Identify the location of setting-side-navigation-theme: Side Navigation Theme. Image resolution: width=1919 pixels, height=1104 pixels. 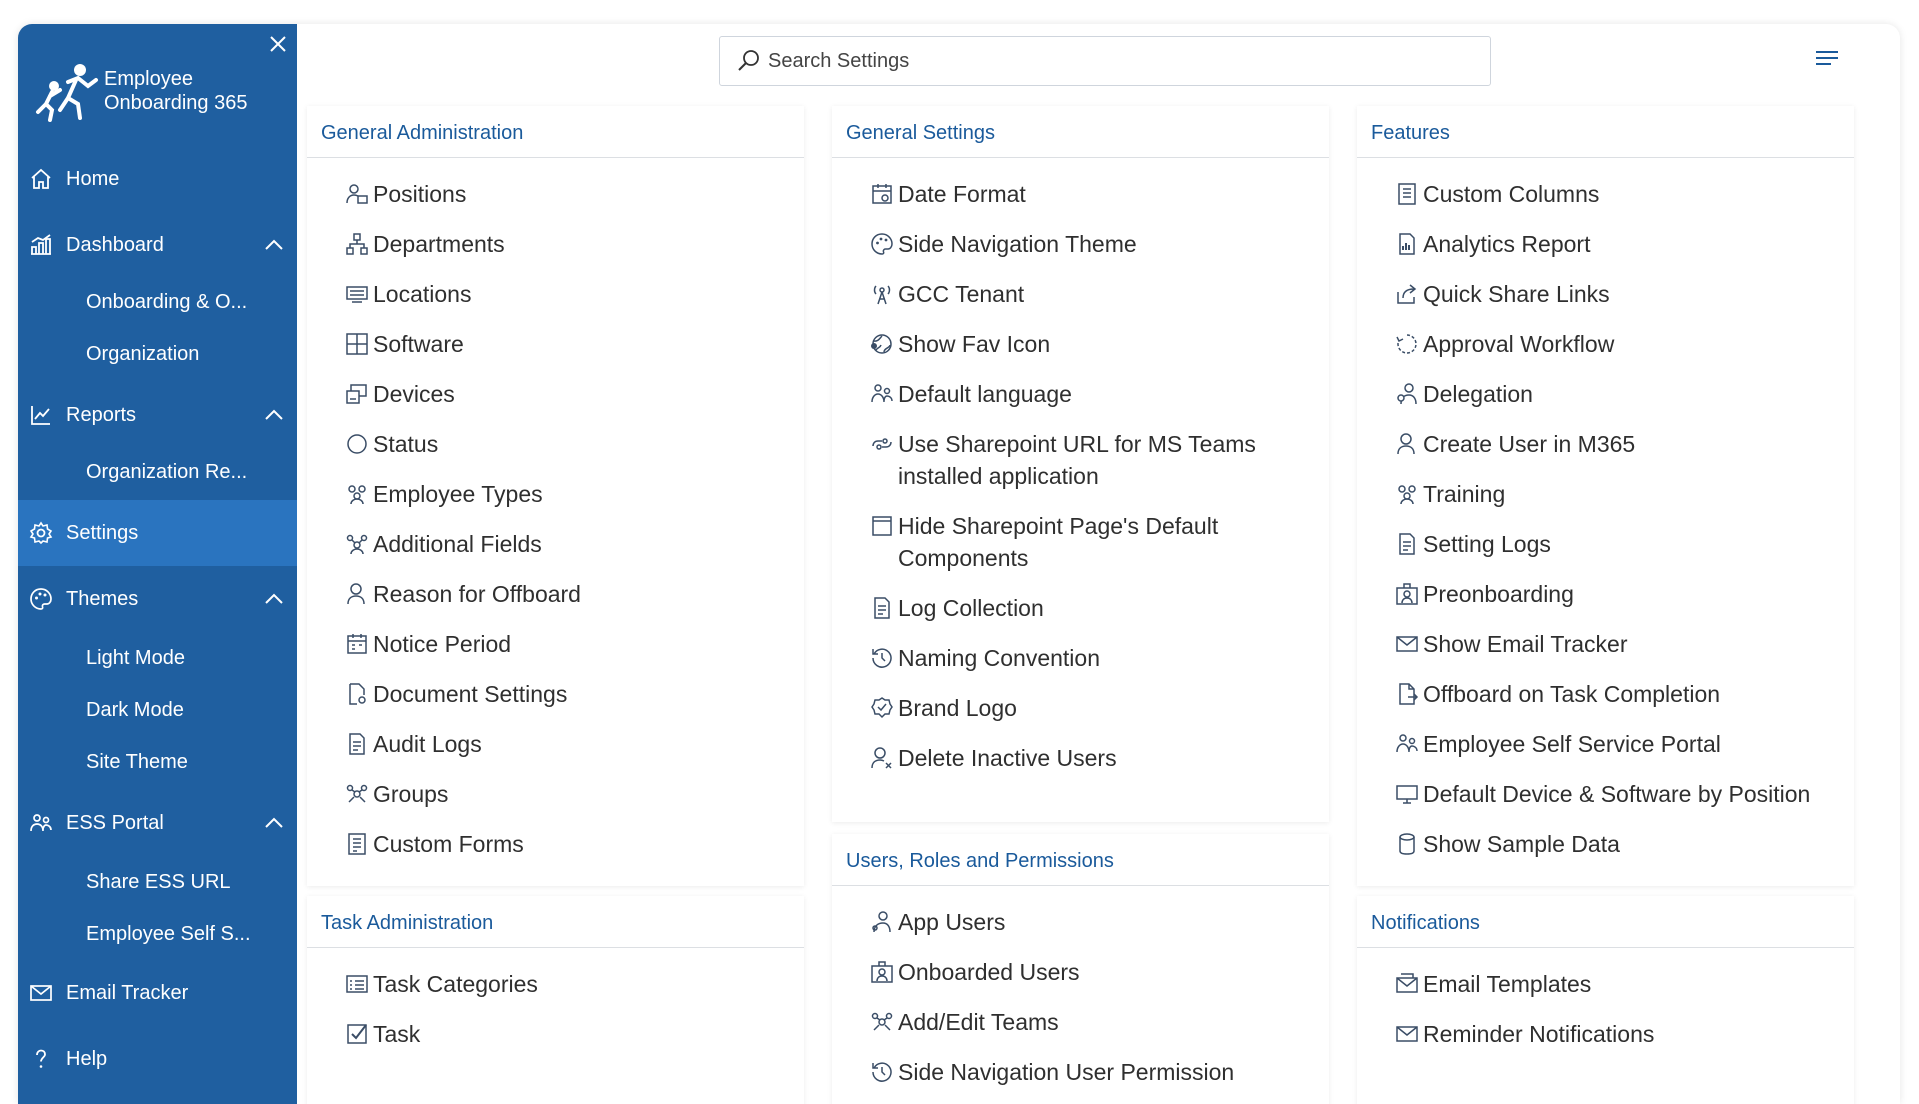
(1080, 244).